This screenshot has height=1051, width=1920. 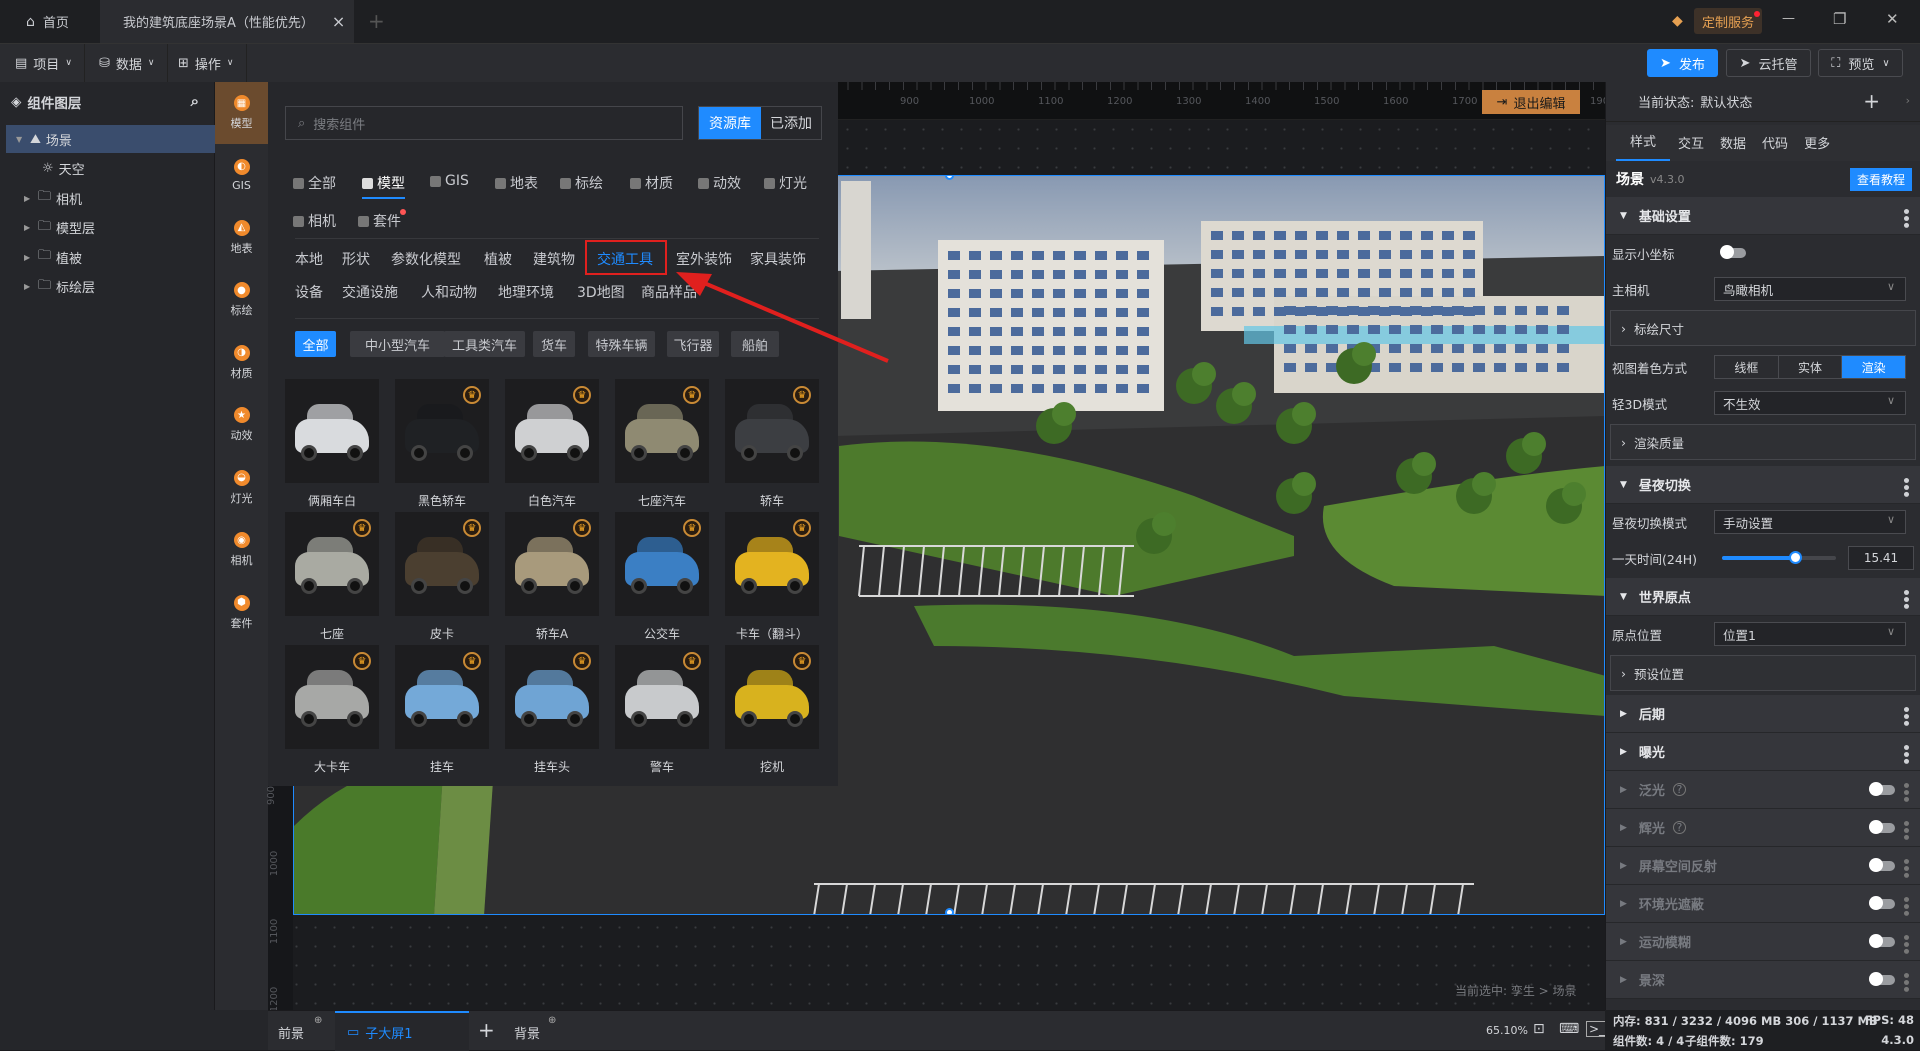 What do you see at coordinates (1860, 63) in the screenshot?
I see `preview-button: ⛶ 预览 ∨` at bounding box center [1860, 63].